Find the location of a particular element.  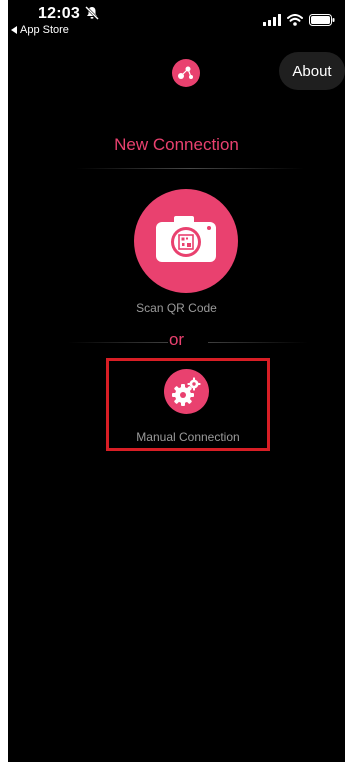

app-logo-icon is located at coordinates (186, 73).